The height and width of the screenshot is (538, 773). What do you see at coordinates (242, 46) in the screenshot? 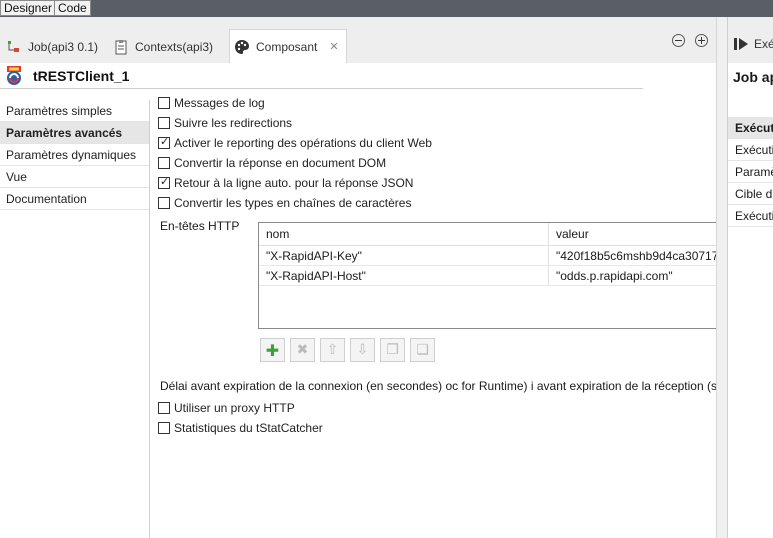
I see `palette-icon` at bounding box center [242, 46].